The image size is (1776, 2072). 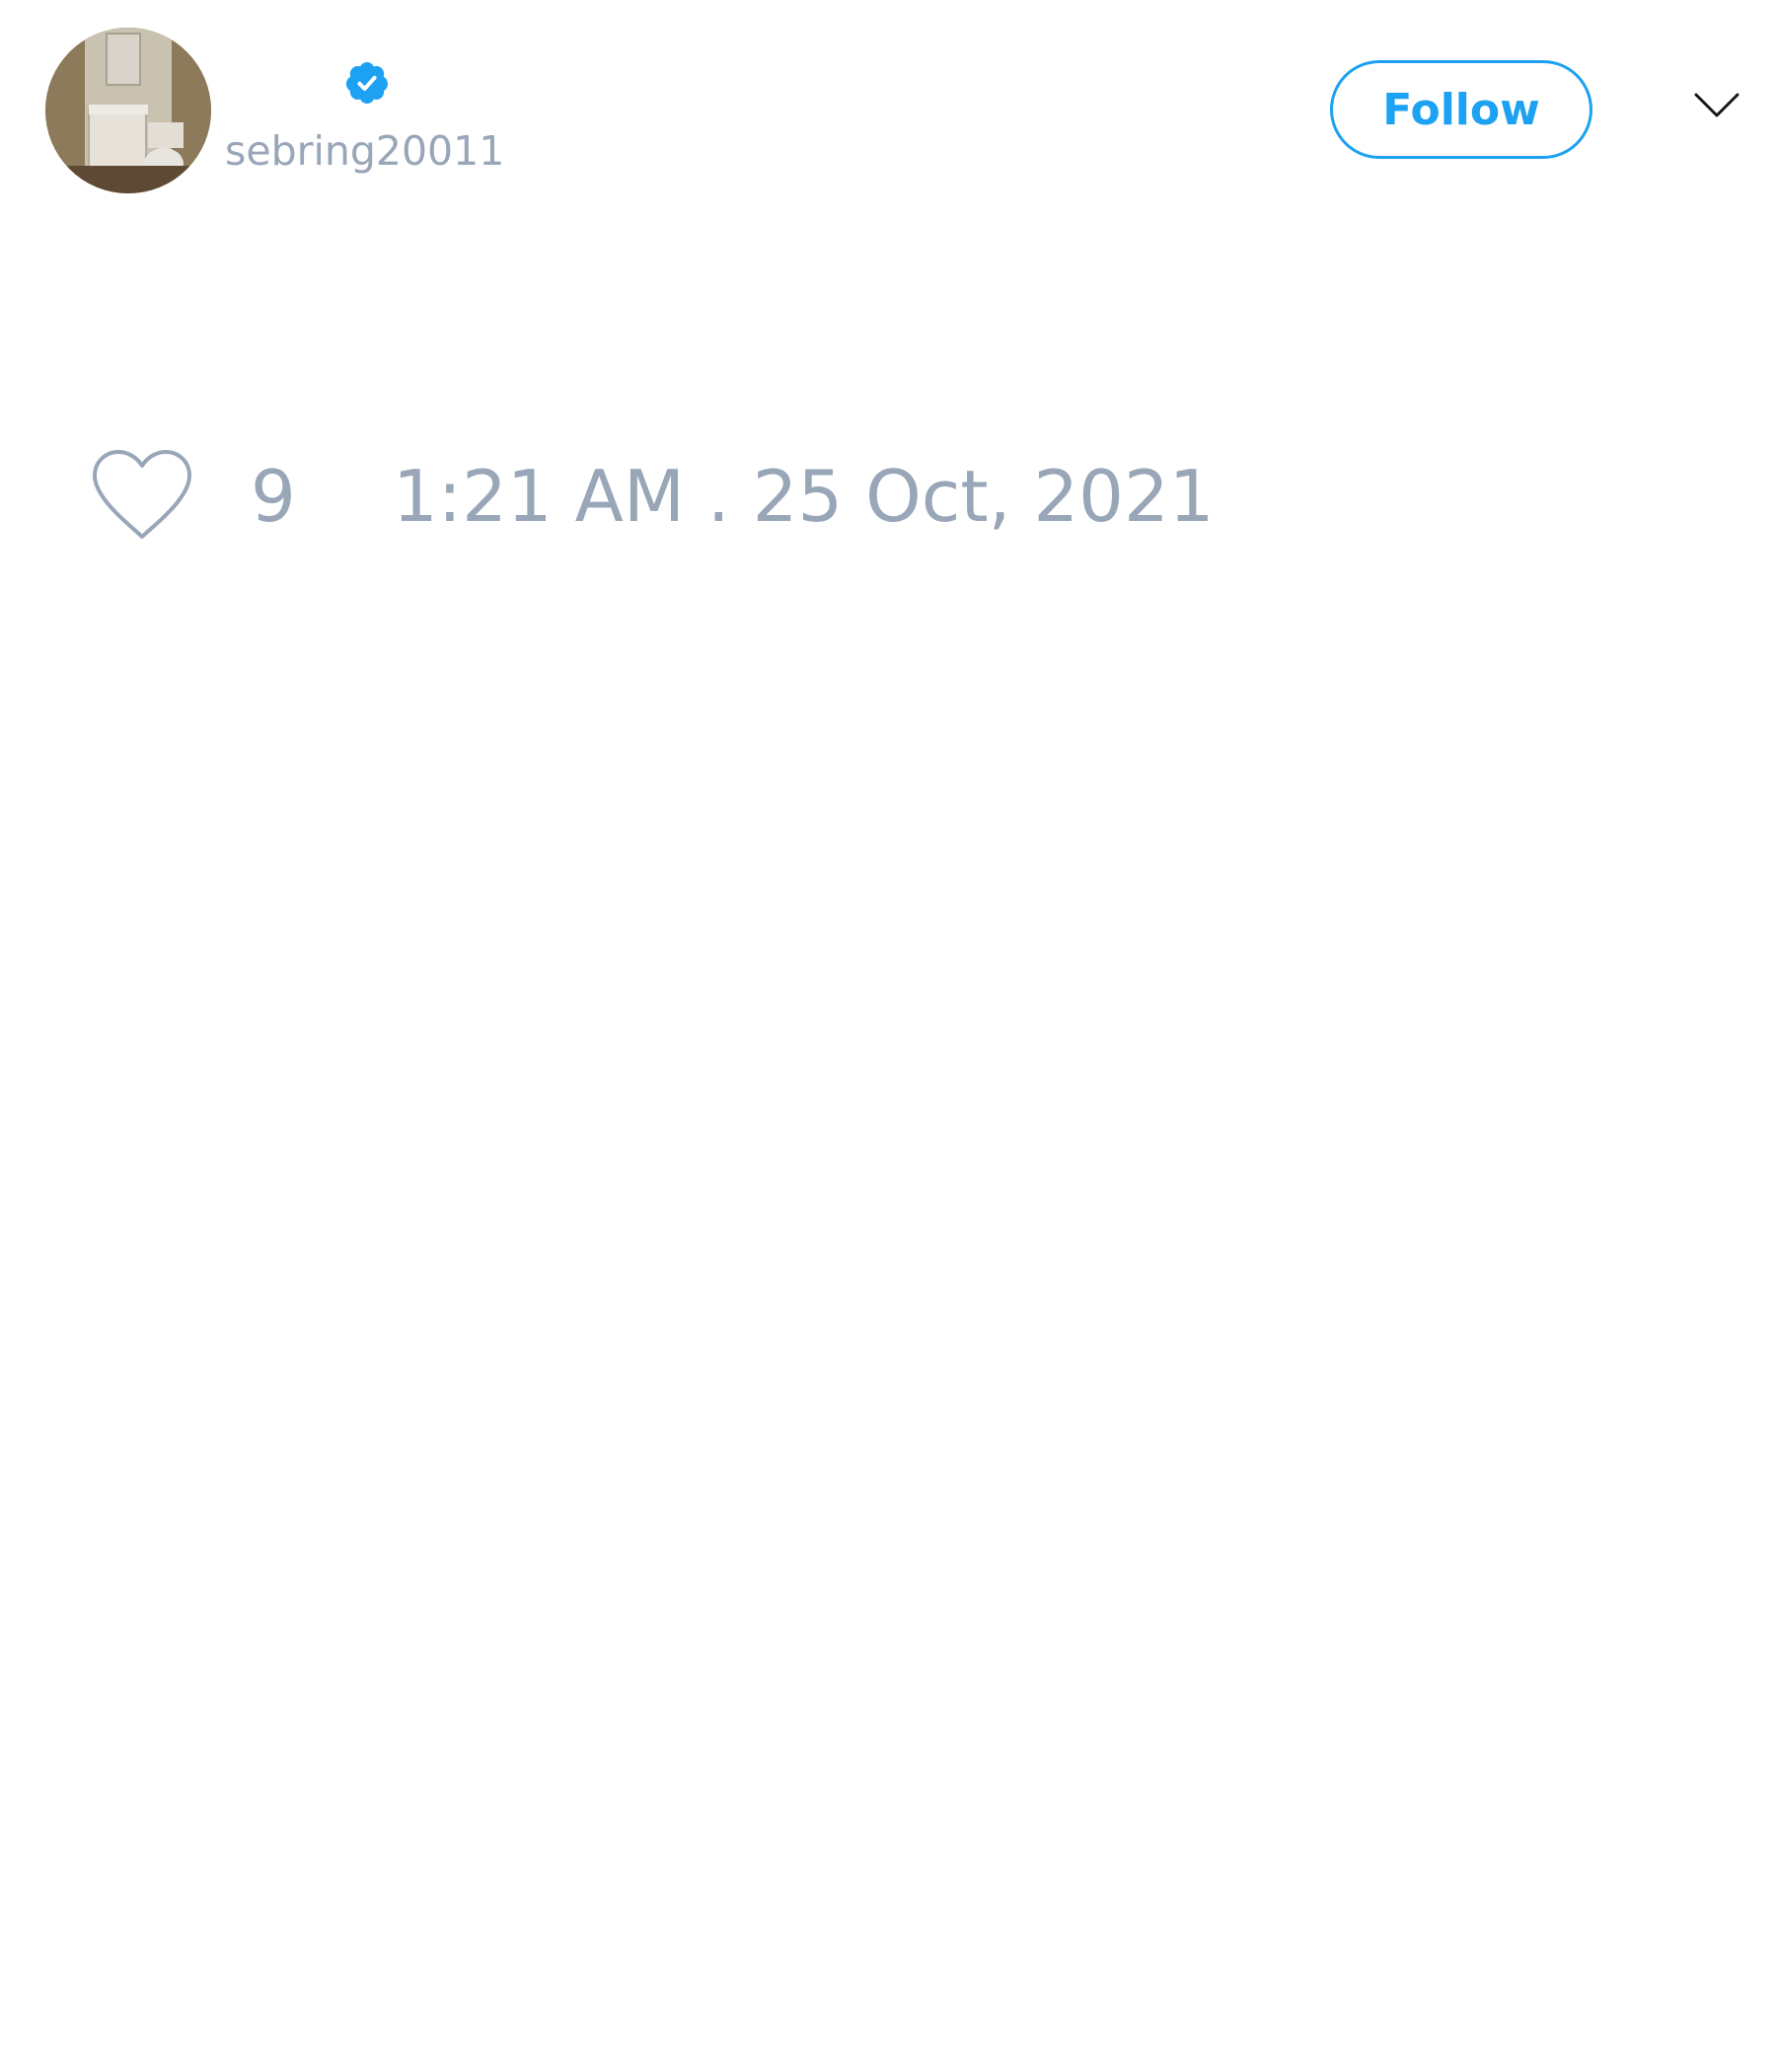 What do you see at coordinates (1461, 110) in the screenshot?
I see `follow-button: Follow` at bounding box center [1461, 110].